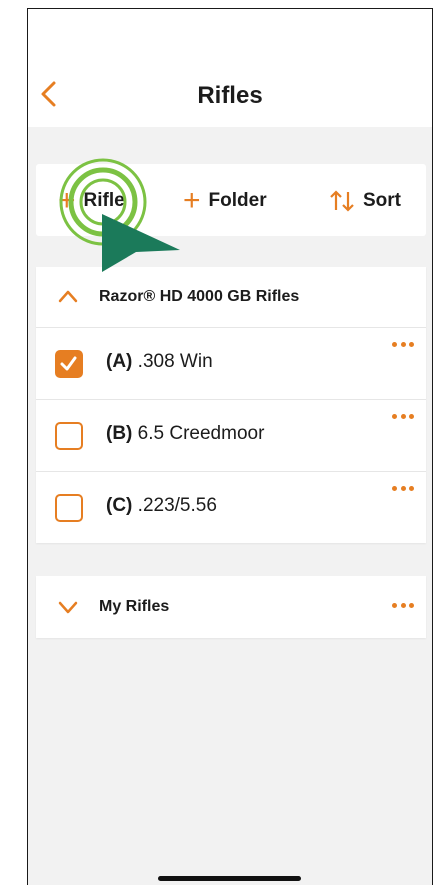  I want to click on add-folder-button: + Folder, so click(225, 201).